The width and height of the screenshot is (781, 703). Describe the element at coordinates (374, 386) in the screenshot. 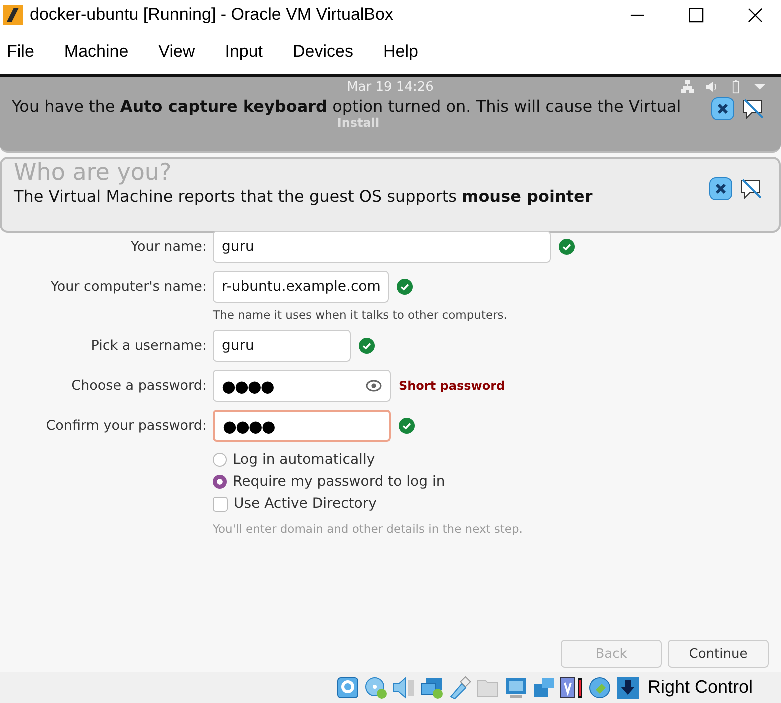

I see `eye-icon` at that location.